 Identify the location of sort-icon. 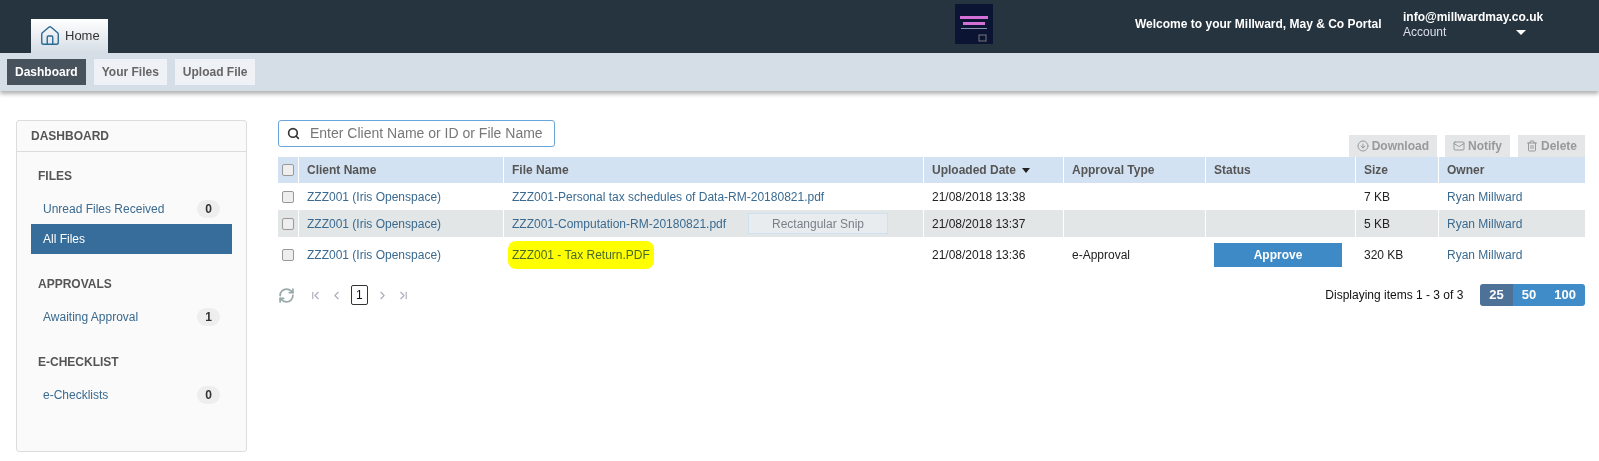
(1026, 170).